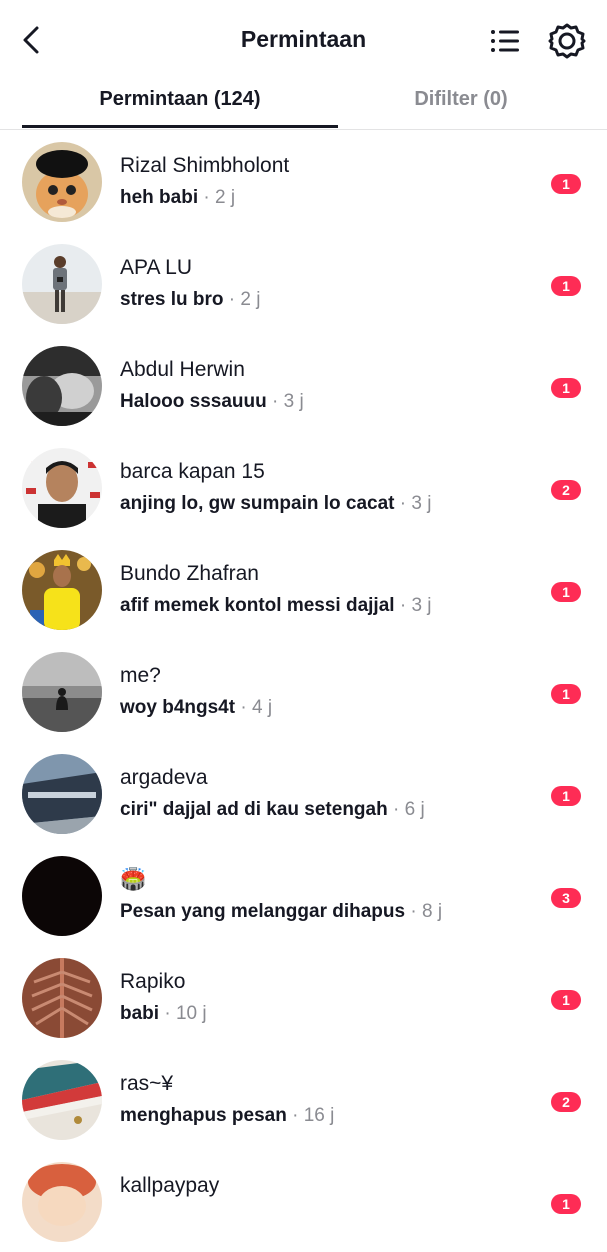  I want to click on message-text: woy b4ngs4t, so click(178, 707).